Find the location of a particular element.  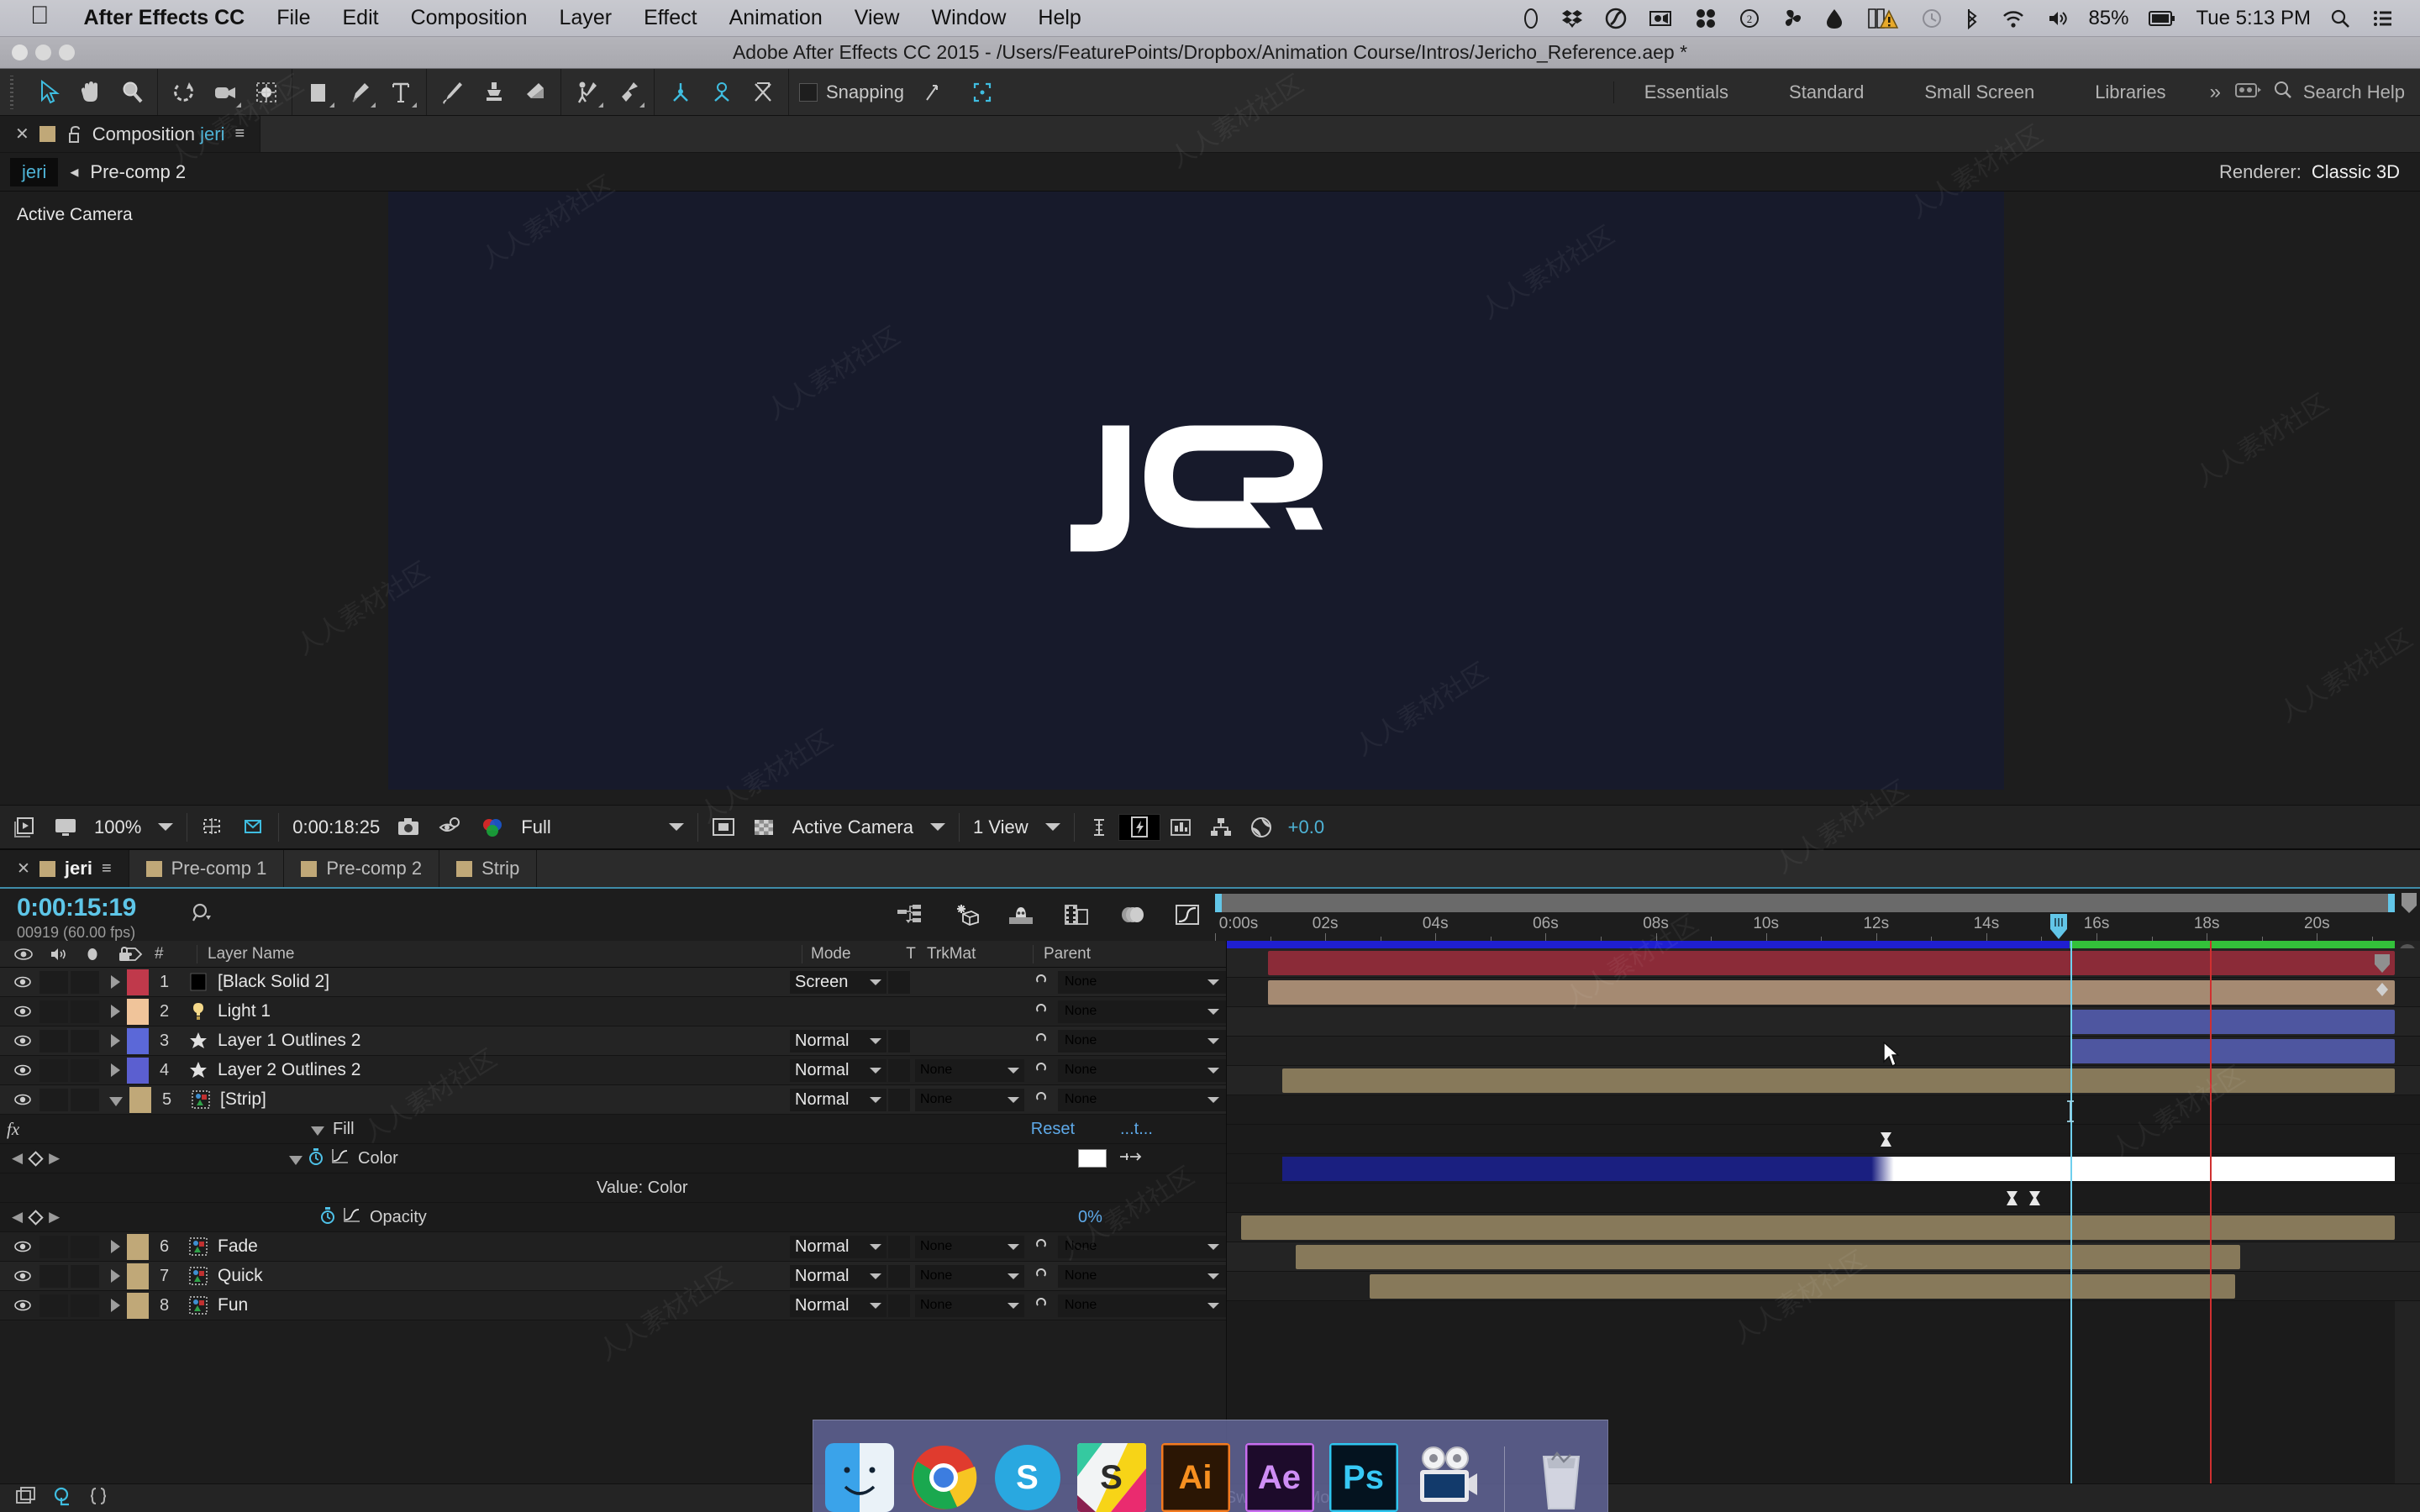

layer-name: [Strip] is located at coordinates (240, 1099).